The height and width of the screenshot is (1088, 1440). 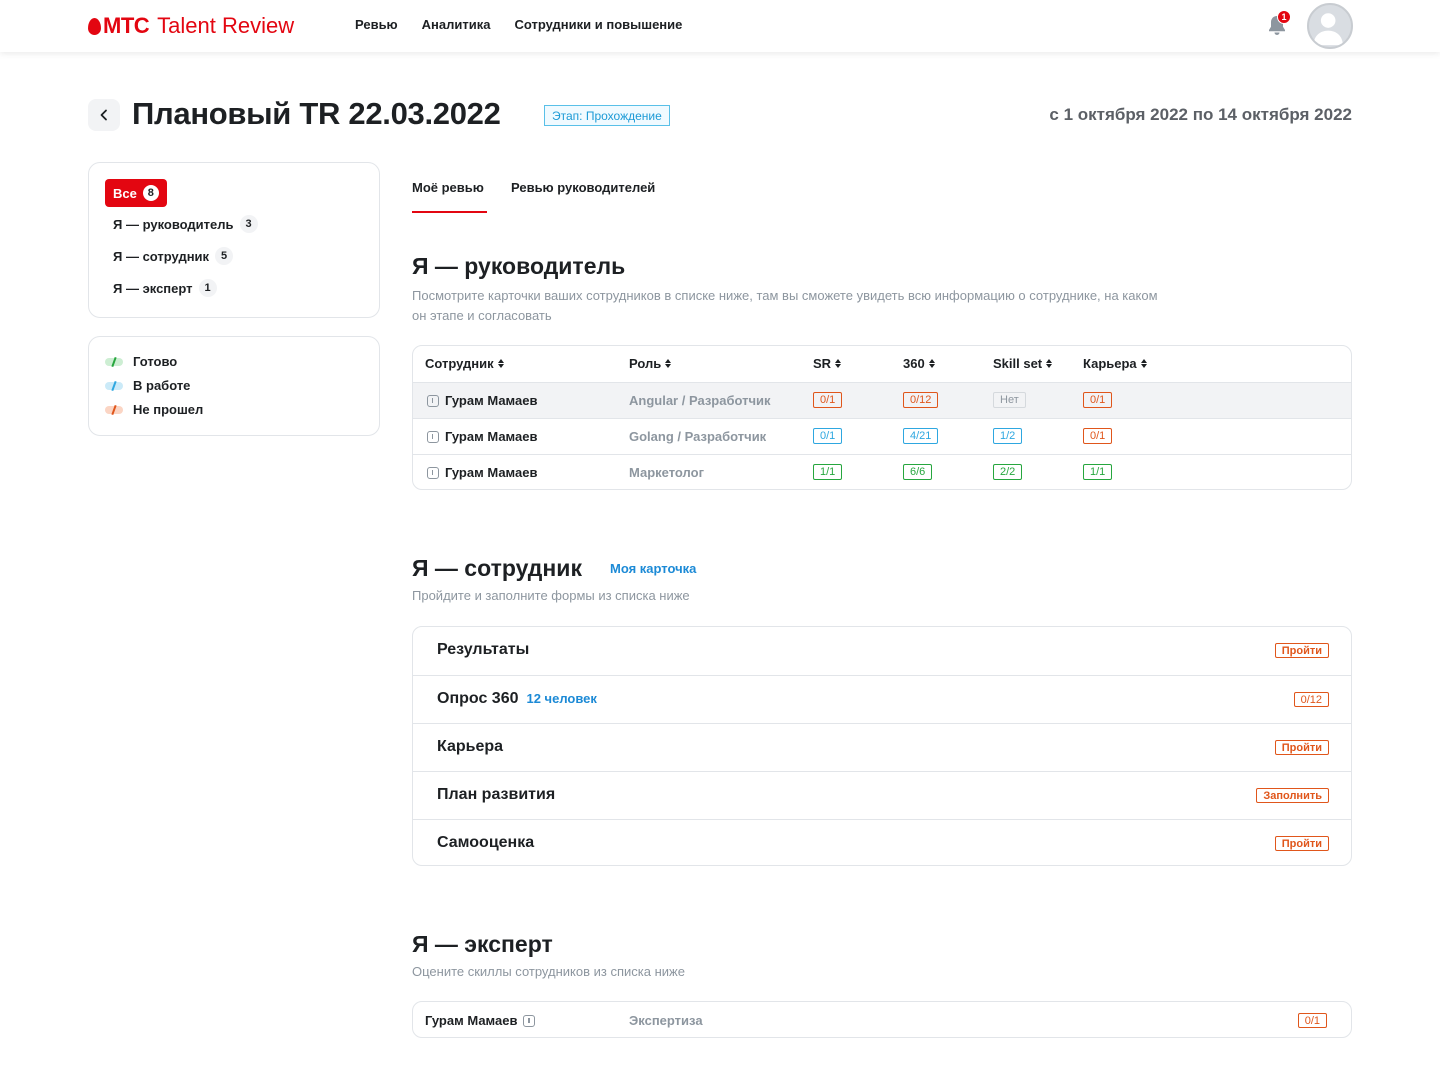 I want to click on user-avatar, so click(x=1330, y=26).